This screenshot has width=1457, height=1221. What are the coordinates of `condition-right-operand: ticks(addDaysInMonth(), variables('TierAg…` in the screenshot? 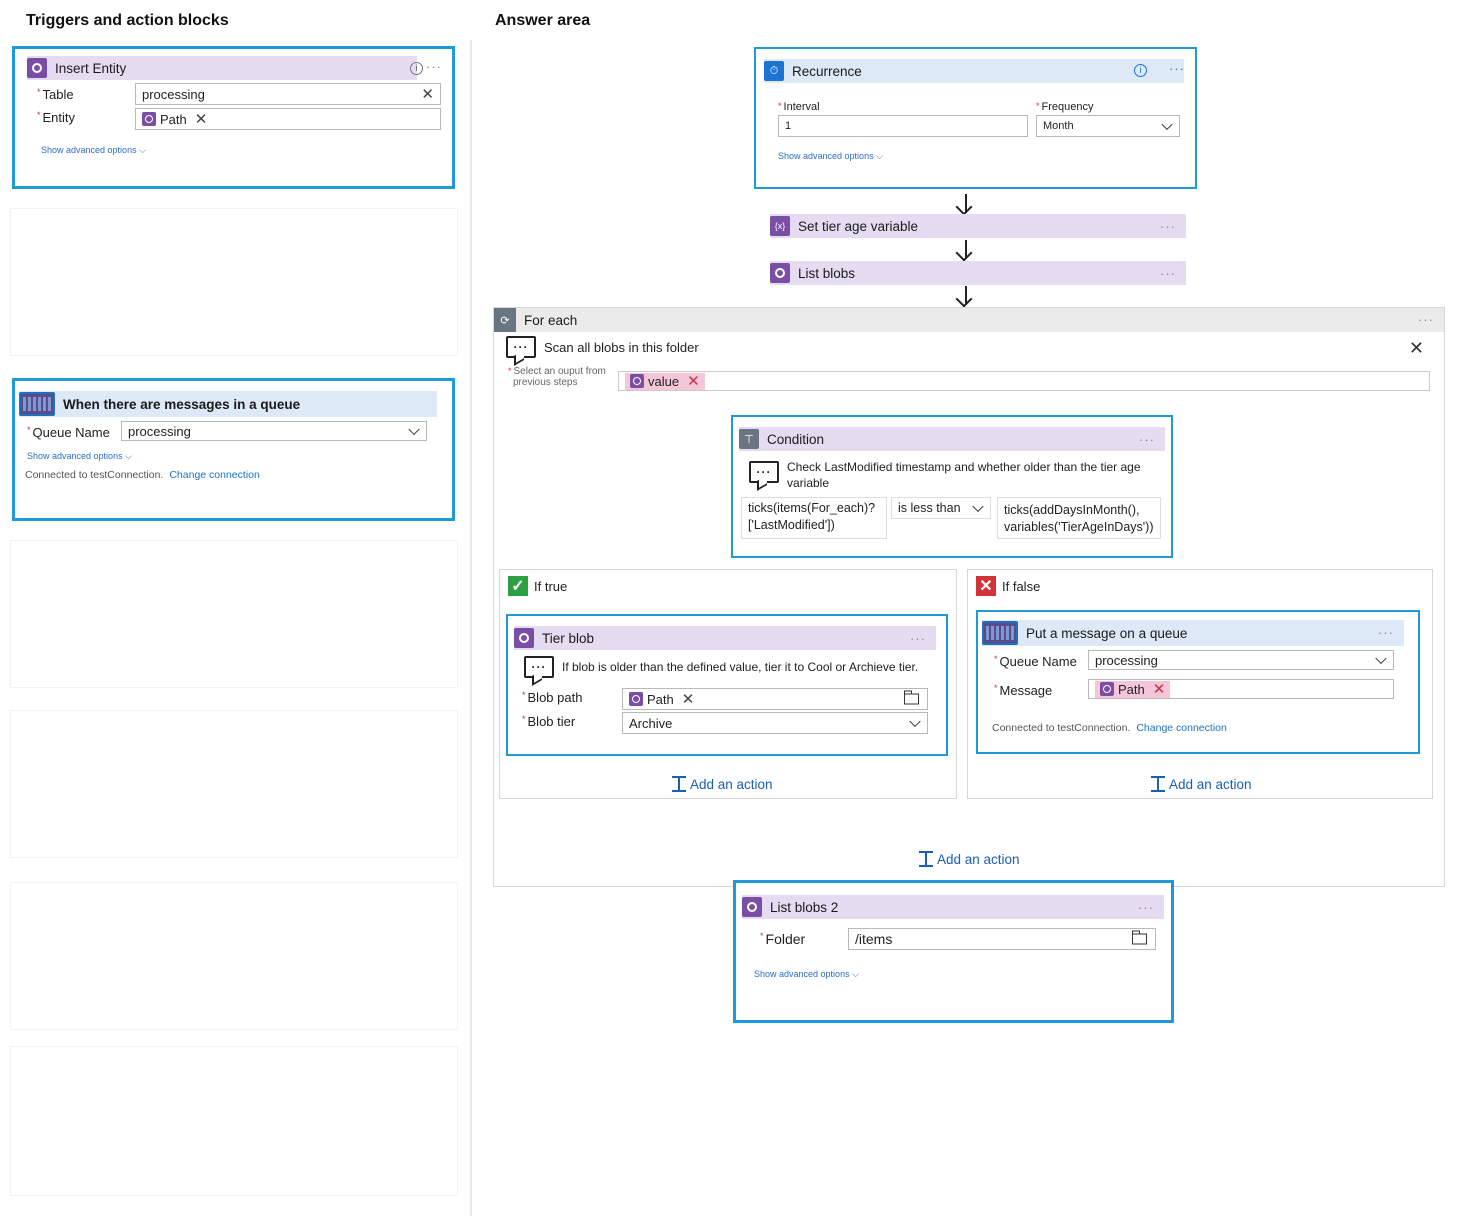 It's located at (1079, 518).